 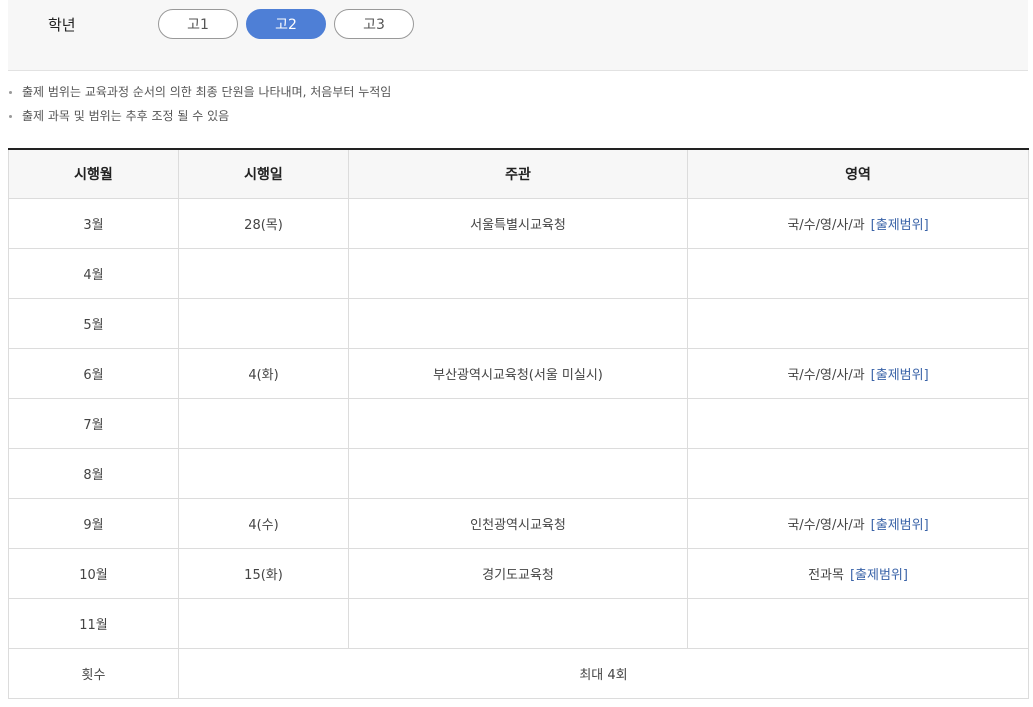 I want to click on table-row: 5월, so click(x=518, y=323).